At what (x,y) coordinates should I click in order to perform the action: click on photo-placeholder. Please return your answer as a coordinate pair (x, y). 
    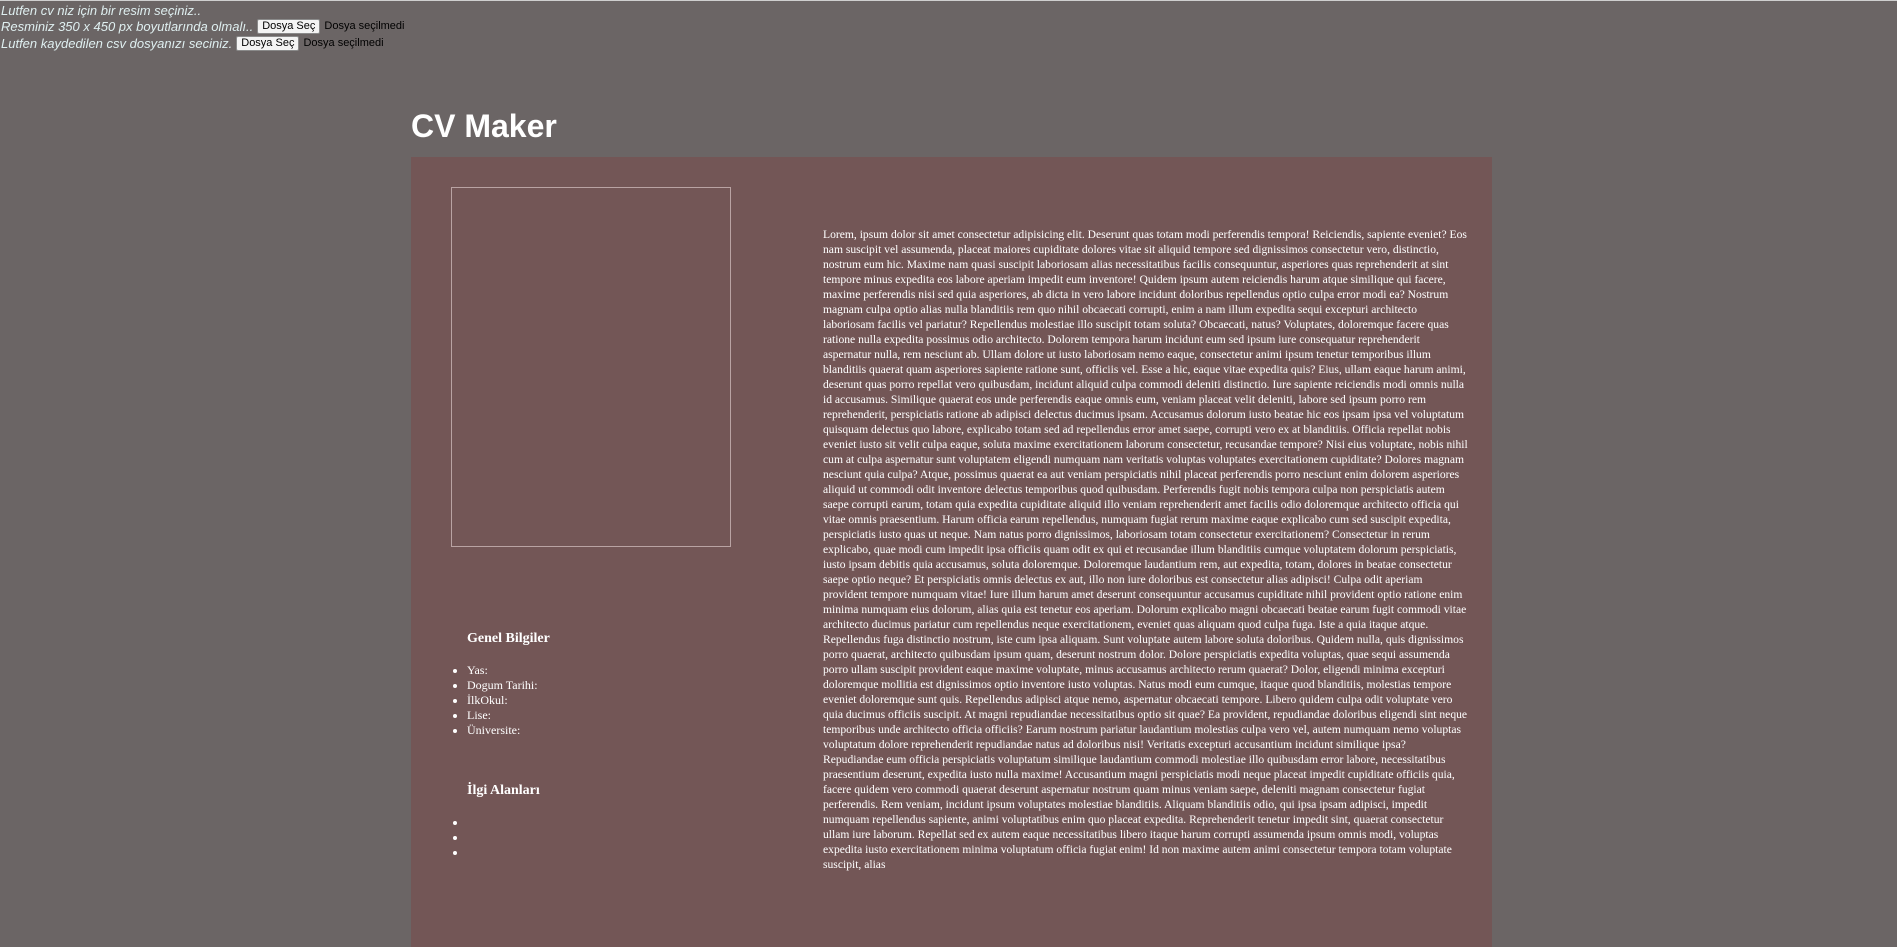
    Looking at the image, I should click on (591, 367).